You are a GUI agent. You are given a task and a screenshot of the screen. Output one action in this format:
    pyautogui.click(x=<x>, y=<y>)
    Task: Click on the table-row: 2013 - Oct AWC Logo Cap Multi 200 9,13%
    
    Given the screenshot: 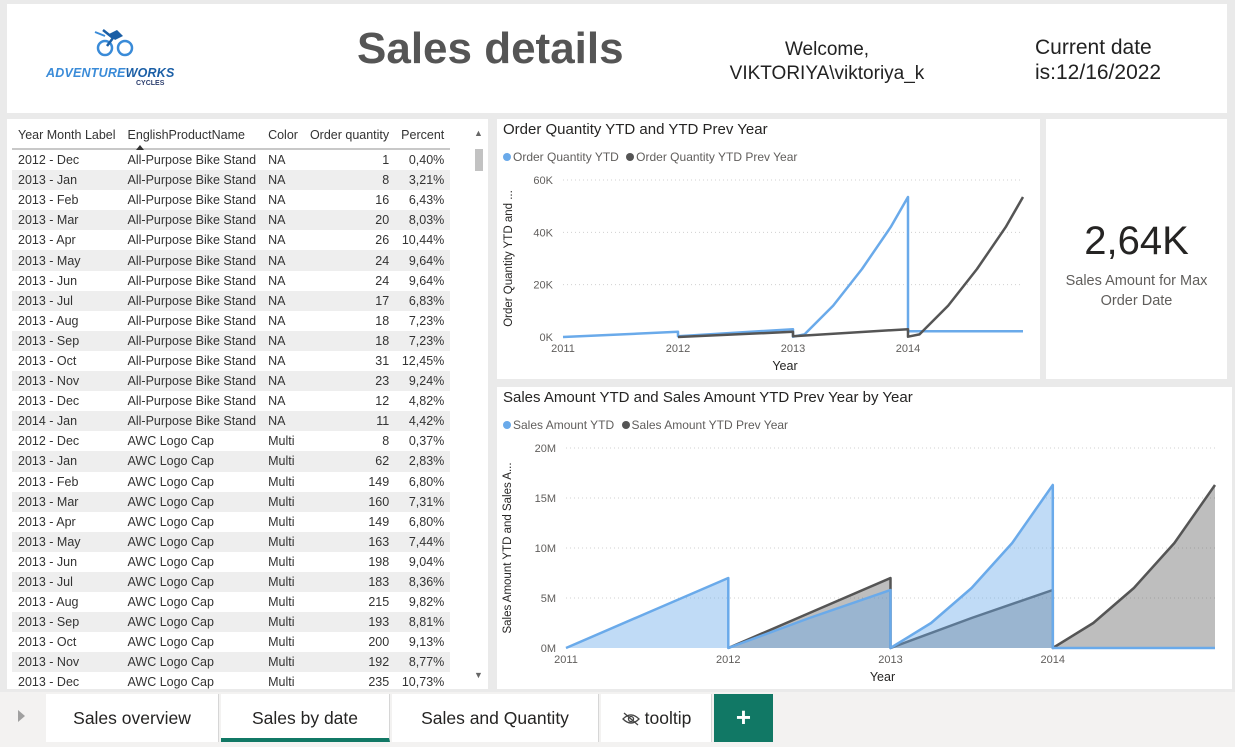 What is the action you would take?
    pyautogui.click(x=231, y=642)
    